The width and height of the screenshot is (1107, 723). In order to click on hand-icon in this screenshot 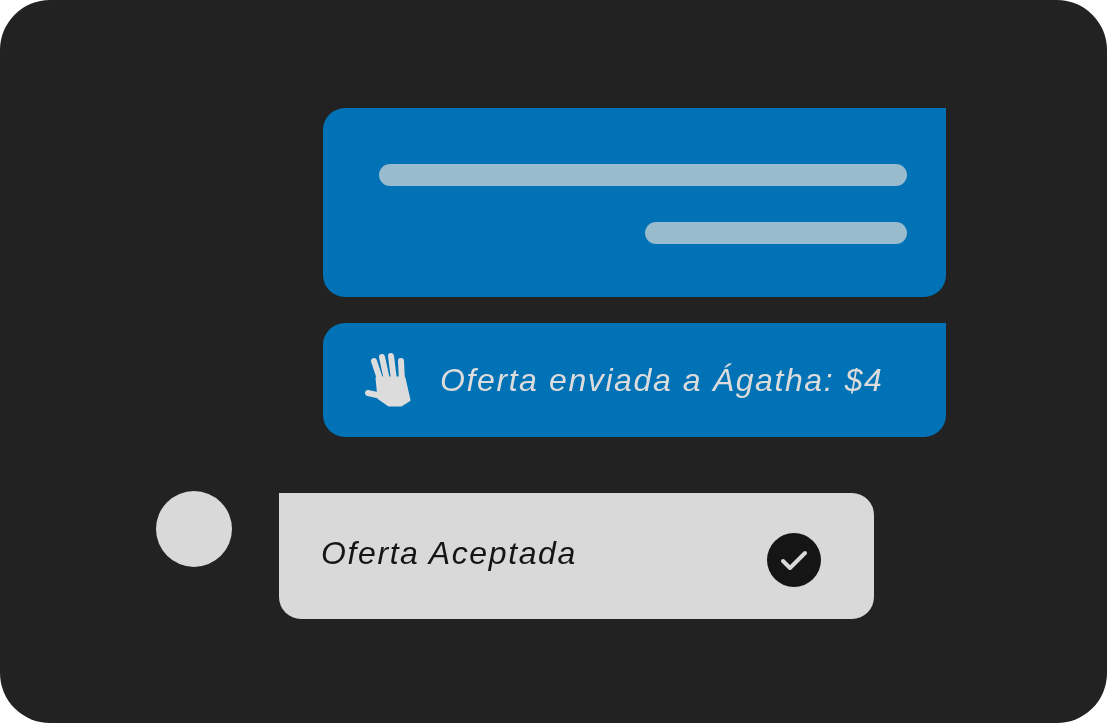, I will do `click(388, 380)`.